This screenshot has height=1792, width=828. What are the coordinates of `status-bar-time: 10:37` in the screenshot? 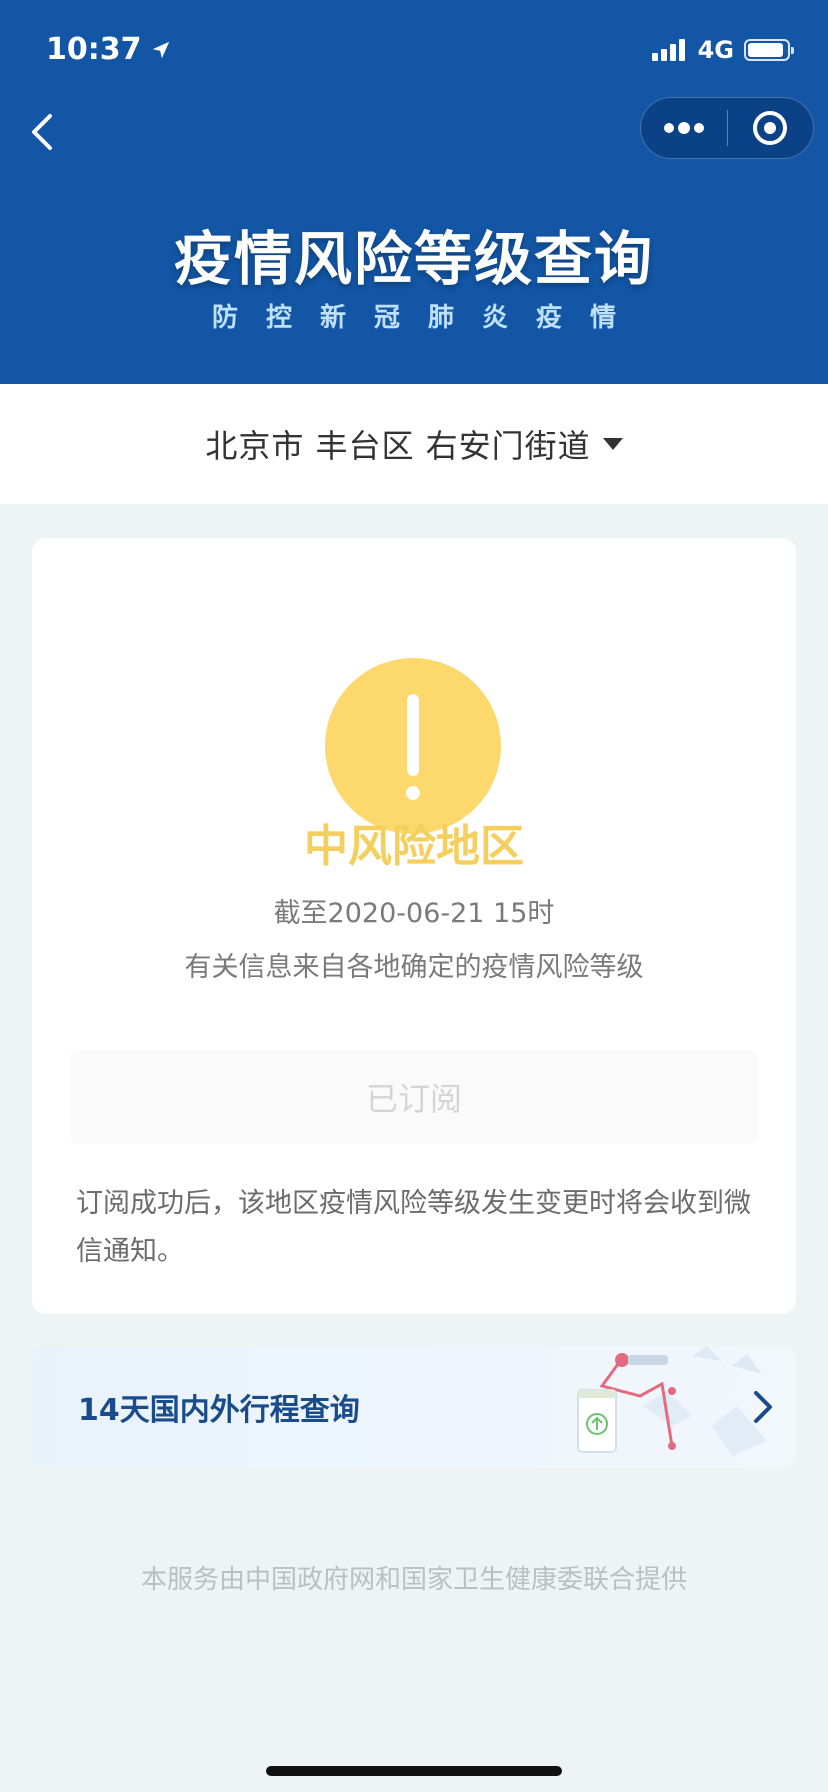 It's located at (109, 50).